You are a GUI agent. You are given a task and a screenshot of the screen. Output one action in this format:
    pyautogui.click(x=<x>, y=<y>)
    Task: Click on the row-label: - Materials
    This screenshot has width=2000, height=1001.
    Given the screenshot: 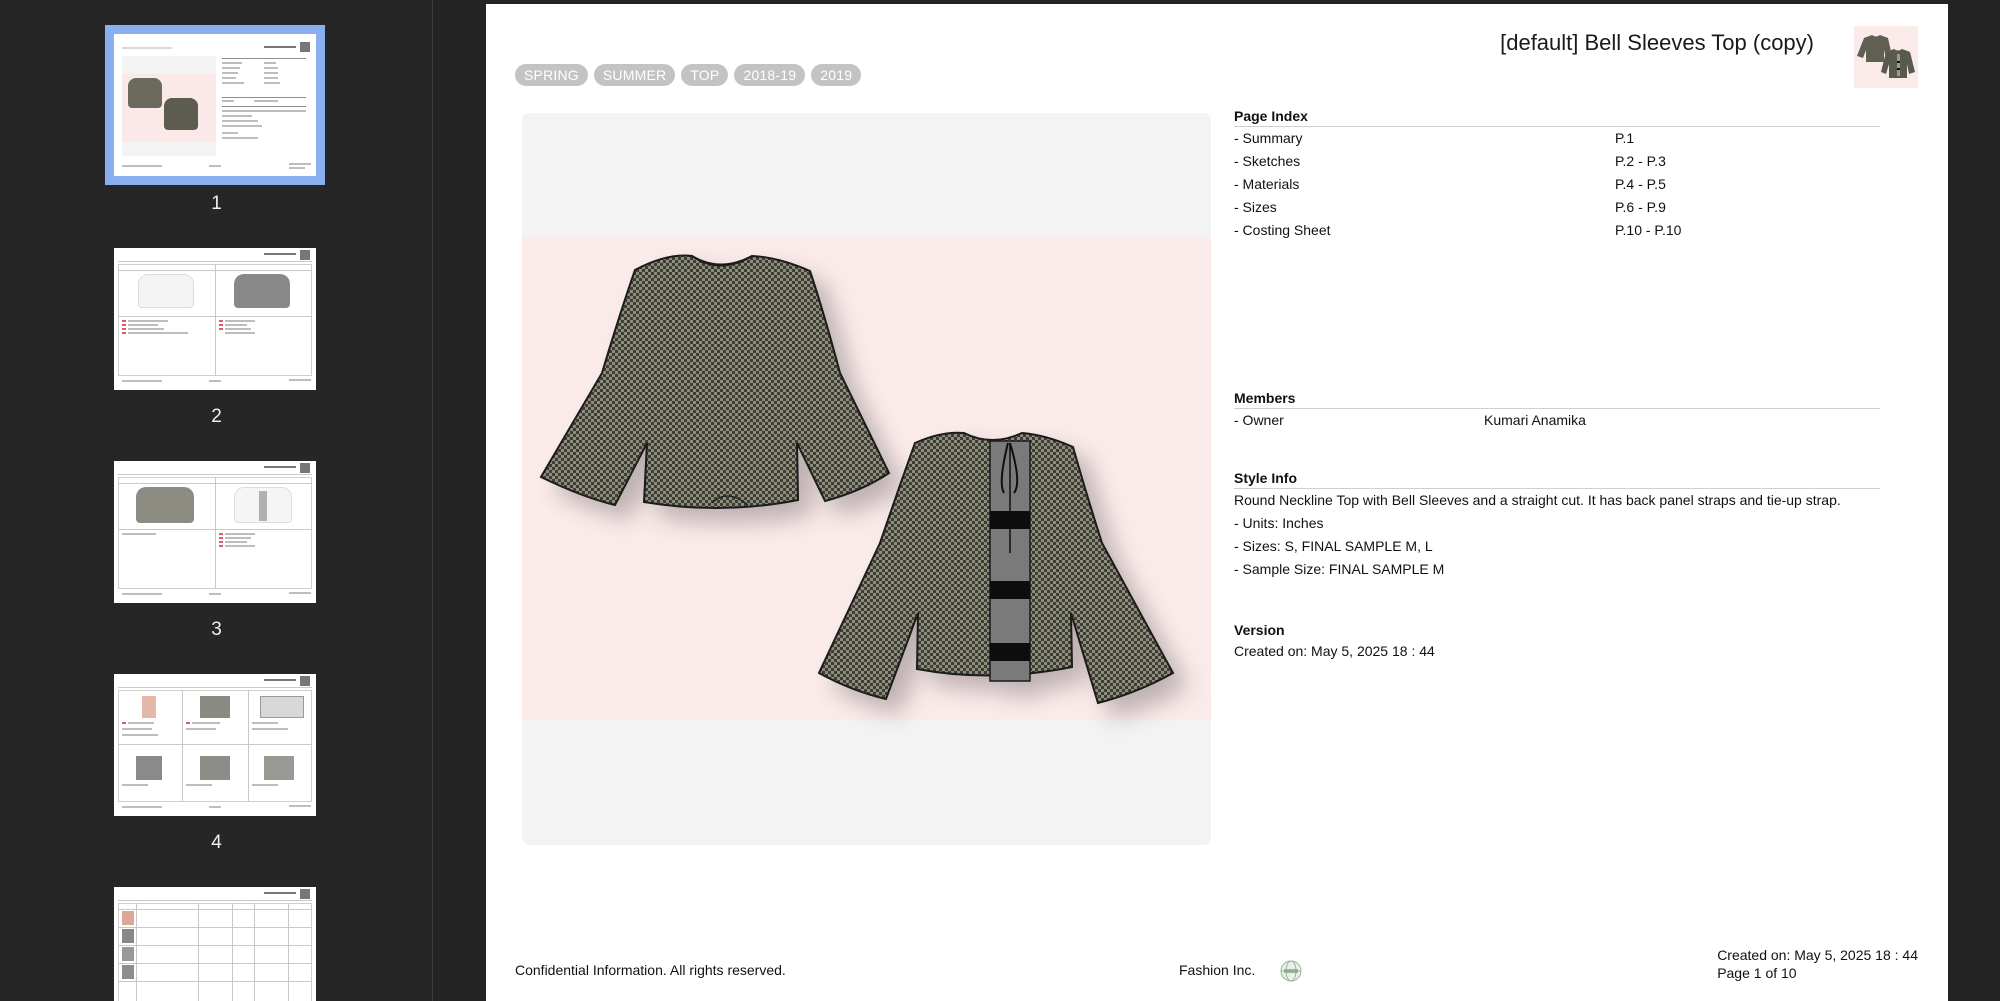 What is the action you would take?
    pyautogui.click(x=1267, y=184)
    